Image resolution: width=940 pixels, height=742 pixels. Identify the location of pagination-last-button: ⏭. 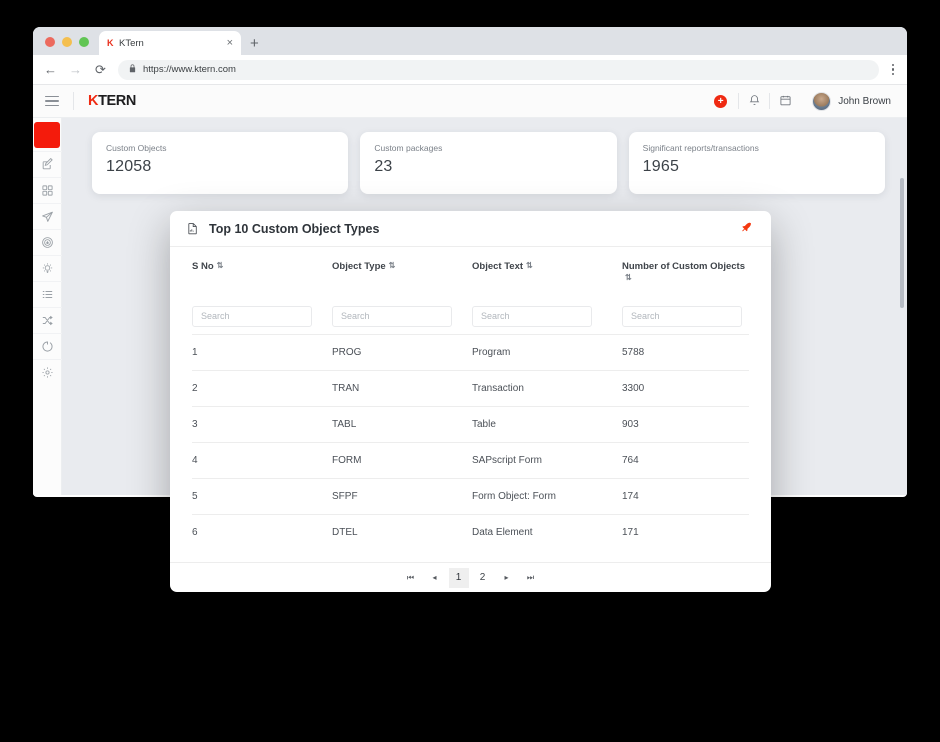
(531, 578).